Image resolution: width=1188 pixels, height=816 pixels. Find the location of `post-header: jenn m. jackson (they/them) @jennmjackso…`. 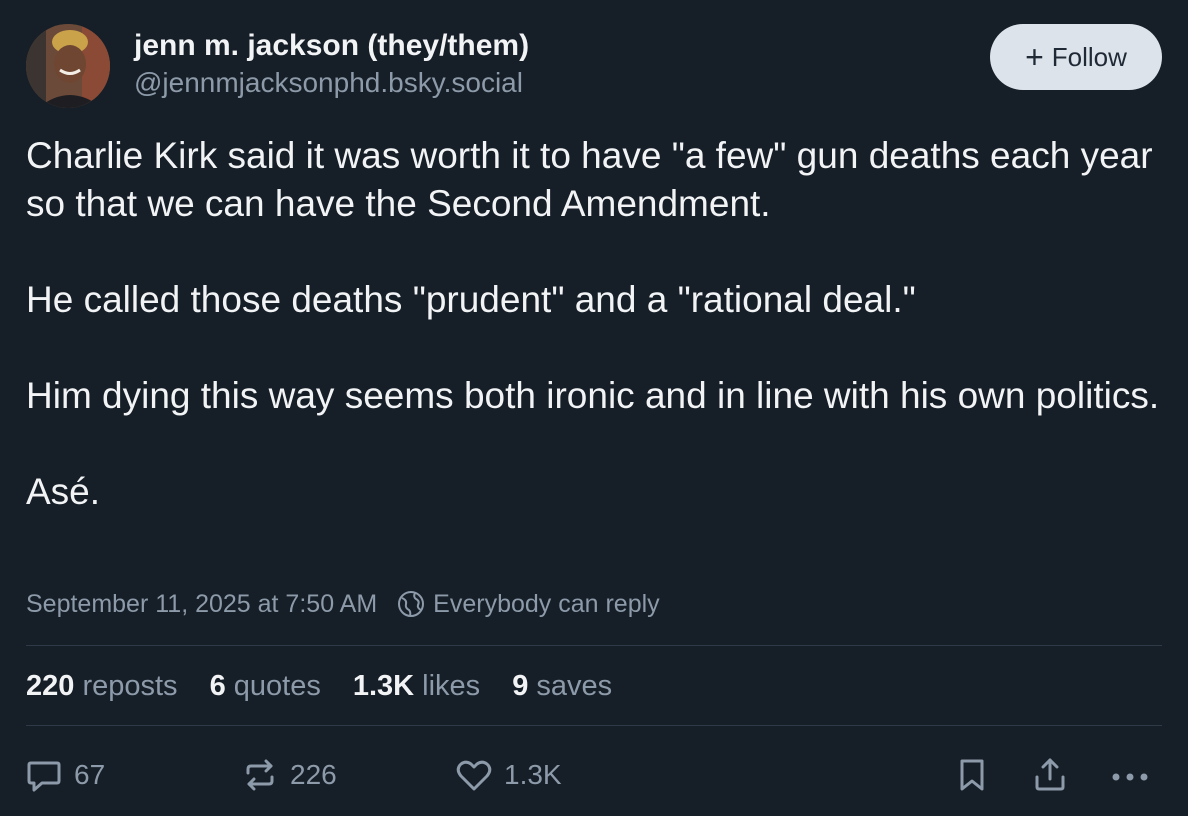

post-header: jenn m. jackson (they/them) @jennmjackso… is located at coordinates (594, 66).